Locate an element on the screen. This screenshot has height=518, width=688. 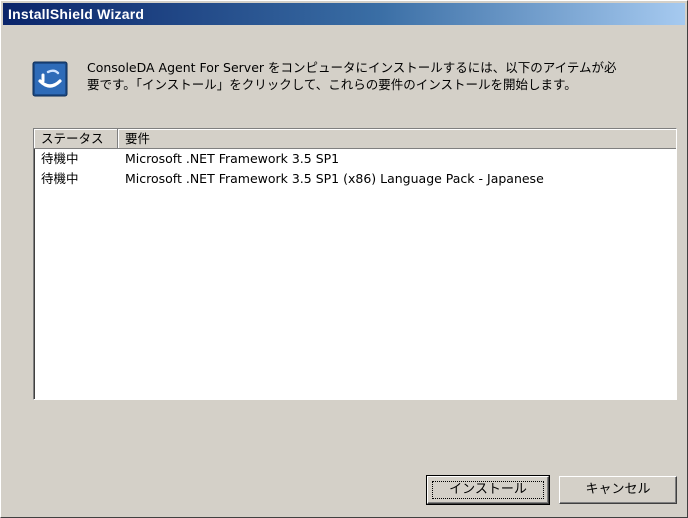
column-header-requirement: 要件 is located at coordinates (397, 138).